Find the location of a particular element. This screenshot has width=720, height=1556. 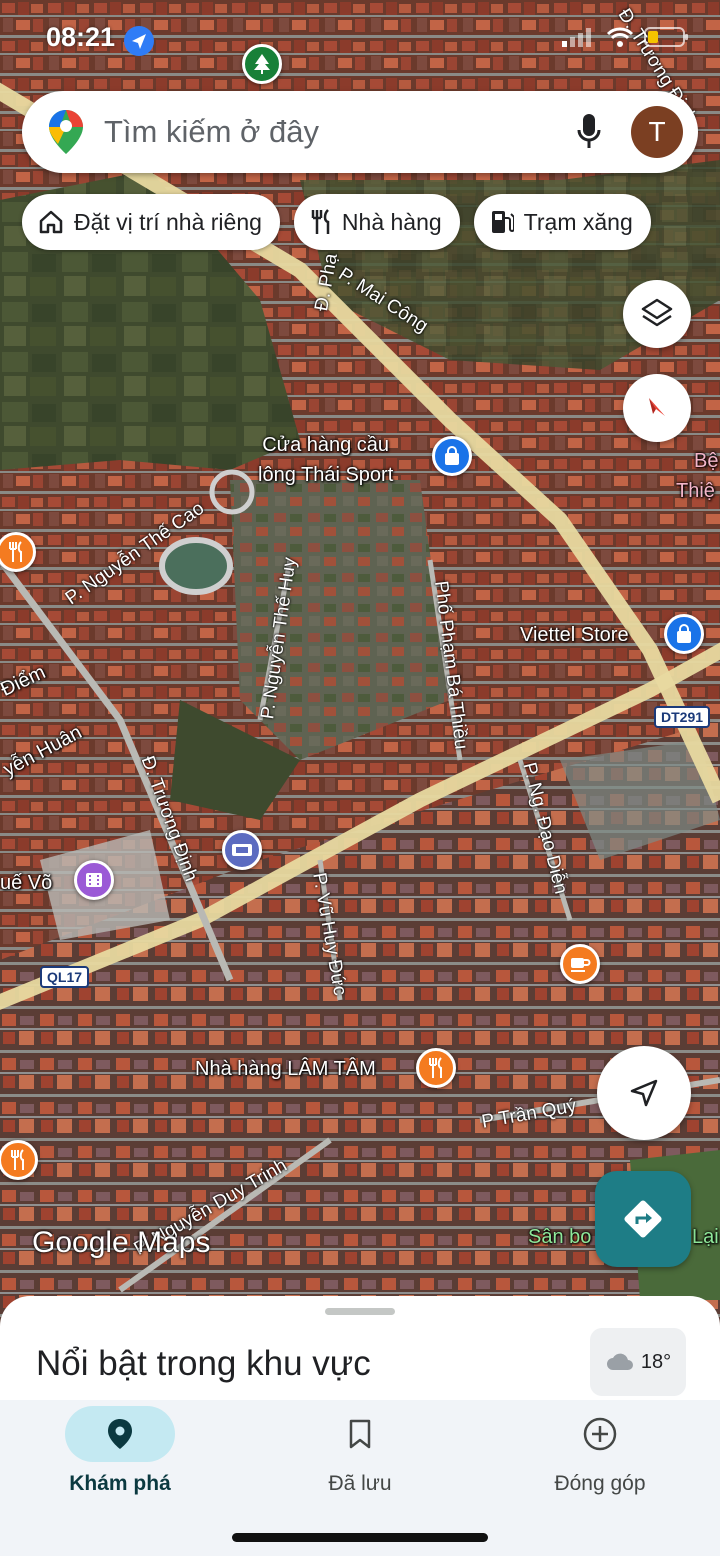

place-label-badminton-shop: Cửa hàng cầu lông Thái Sport is located at coordinates (325, 460).